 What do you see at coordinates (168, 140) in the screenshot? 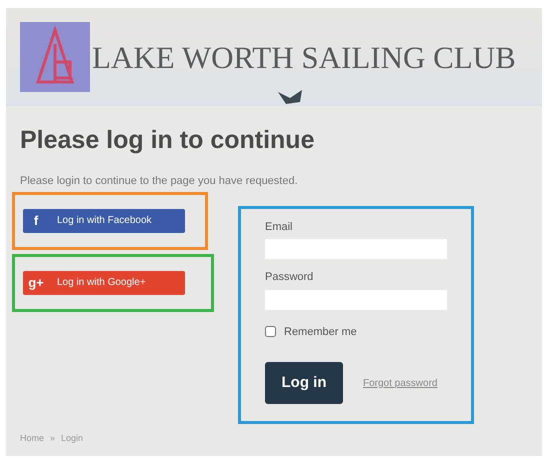
I see `page-heading: Please log in to continue` at bounding box center [168, 140].